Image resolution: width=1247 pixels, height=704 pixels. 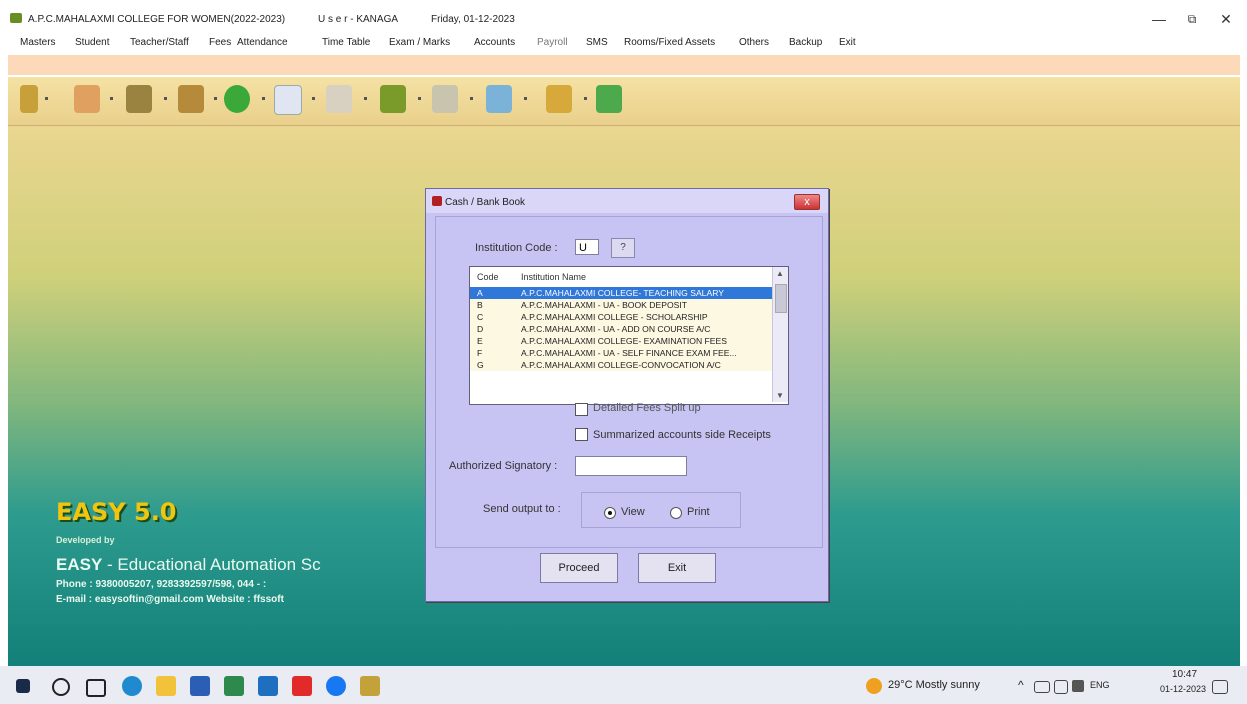 I want to click on restore-button: ⧉, so click(x=1192, y=19).